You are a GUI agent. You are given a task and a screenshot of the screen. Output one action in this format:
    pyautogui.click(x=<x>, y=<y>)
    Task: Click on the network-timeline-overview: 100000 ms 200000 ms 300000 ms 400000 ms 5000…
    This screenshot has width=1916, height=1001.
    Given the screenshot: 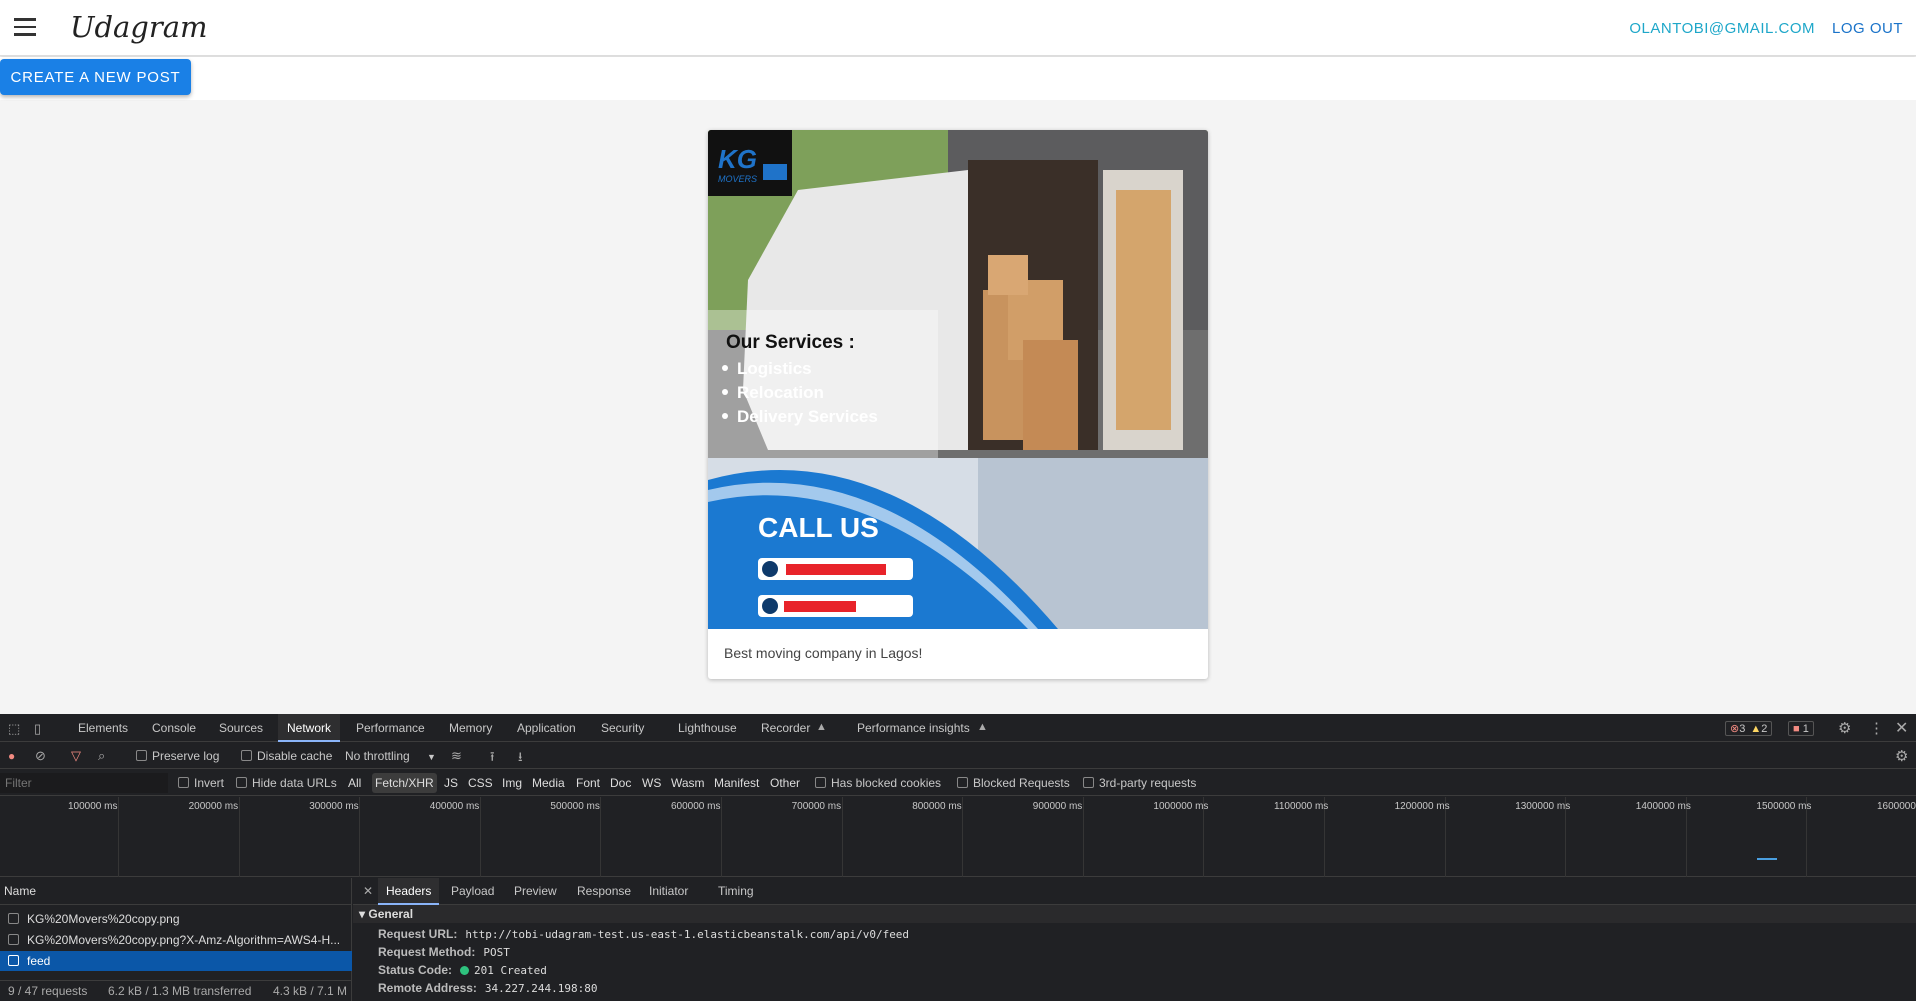 What is the action you would take?
    pyautogui.click(x=958, y=837)
    